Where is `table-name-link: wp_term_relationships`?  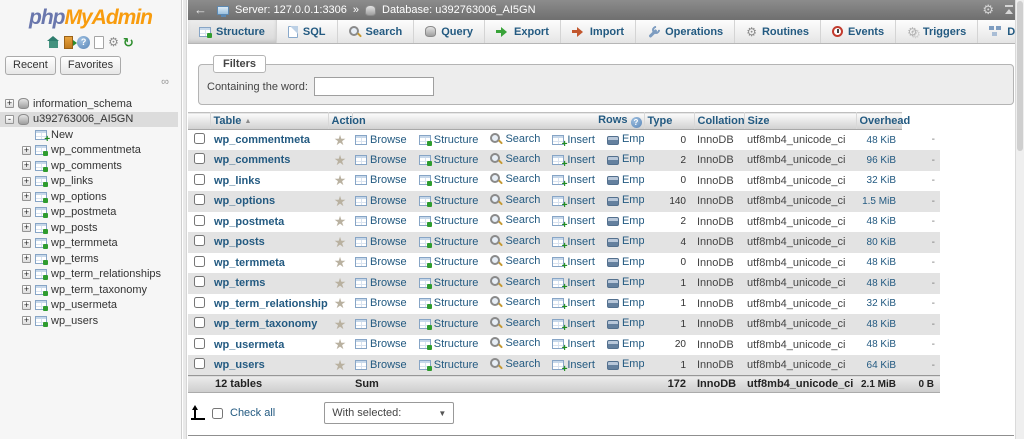 table-name-link: wp_term_relationships is located at coordinates (270, 304).